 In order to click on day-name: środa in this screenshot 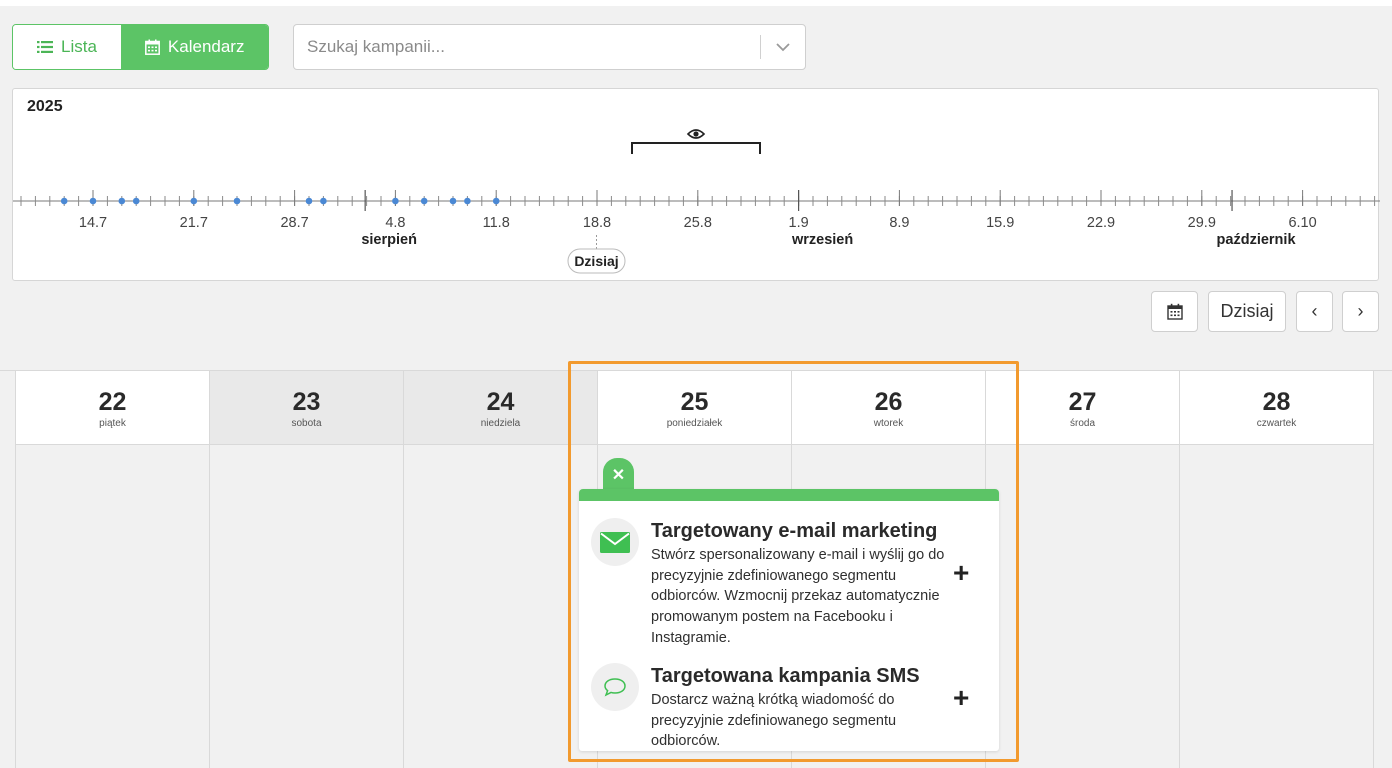, I will do `click(1082, 423)`.